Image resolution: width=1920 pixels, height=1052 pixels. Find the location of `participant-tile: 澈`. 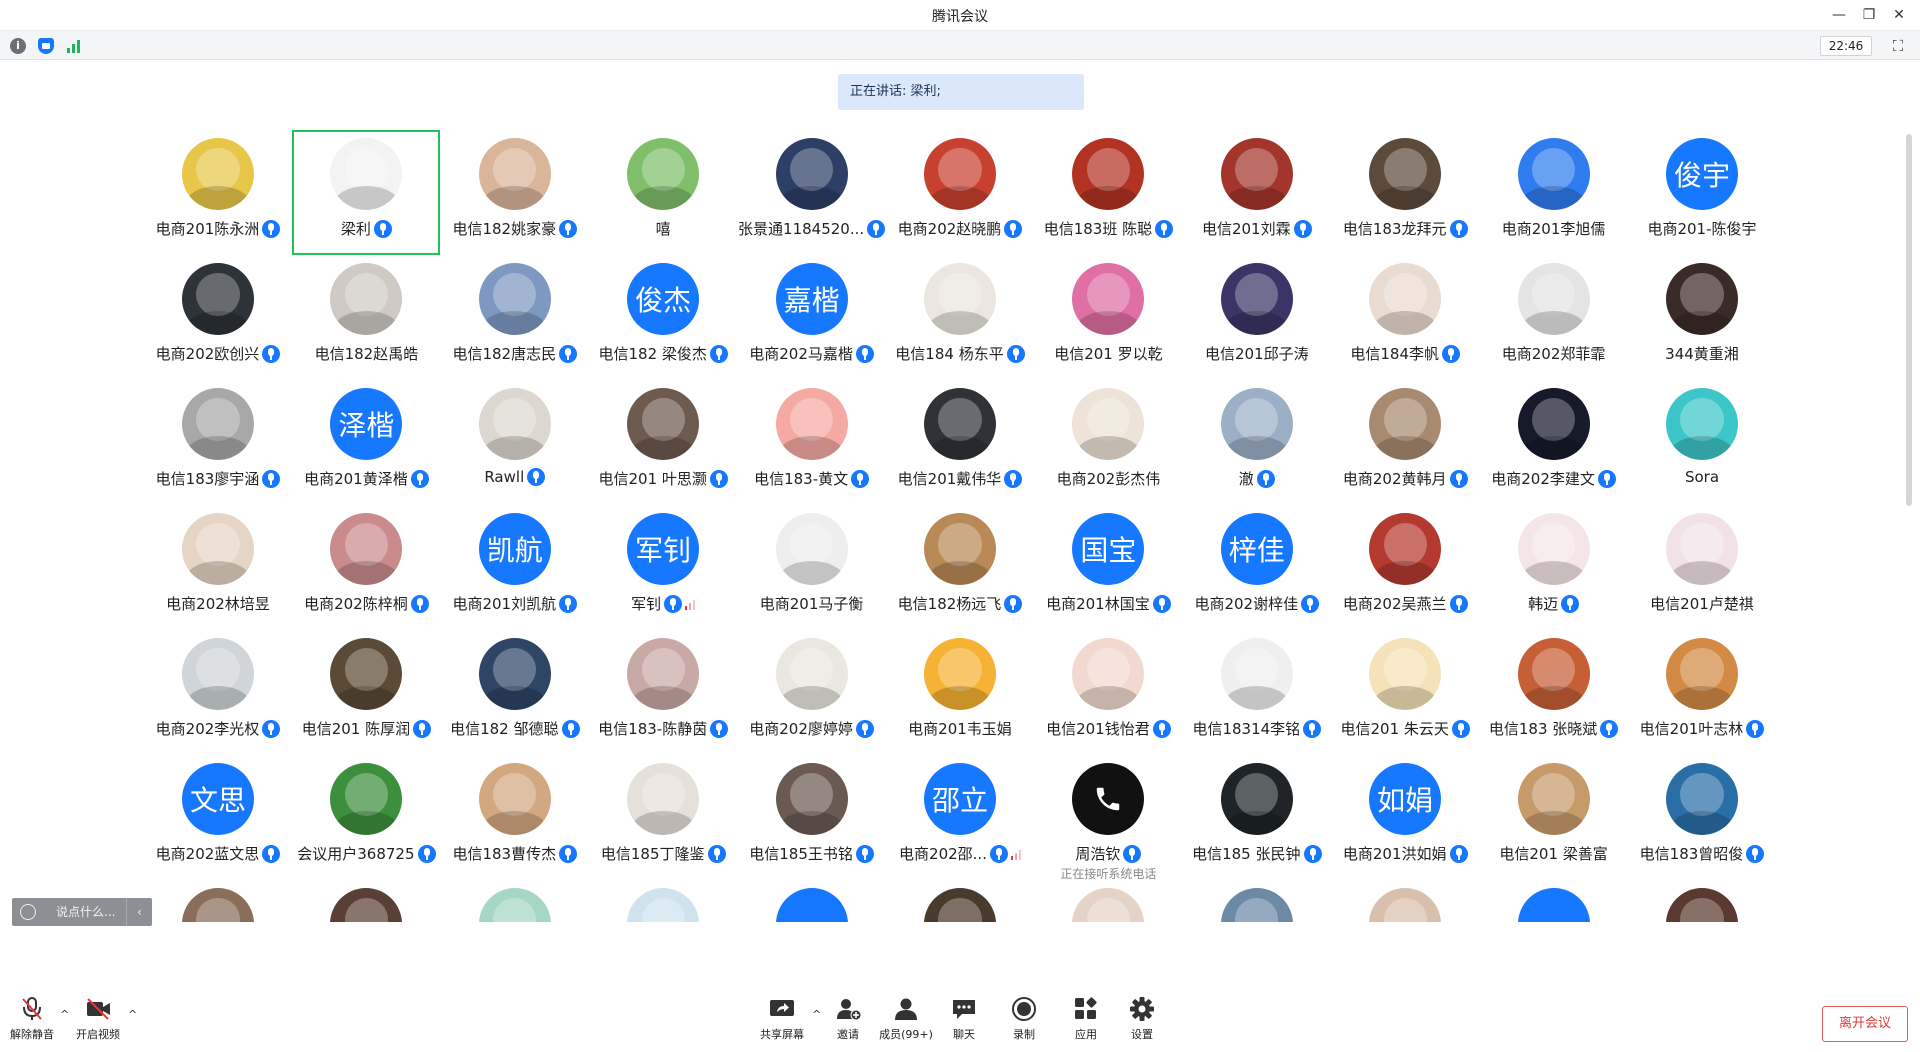

participant-tile: 澈 is located at coordinates (1257, 442).